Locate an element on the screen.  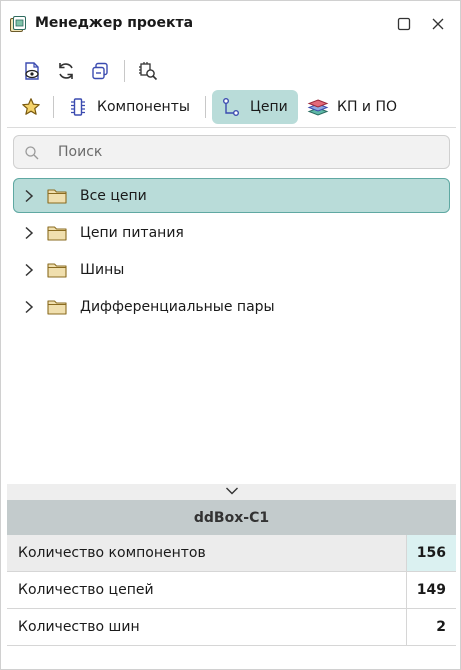
net-icon is located at coordinates (231, 107).